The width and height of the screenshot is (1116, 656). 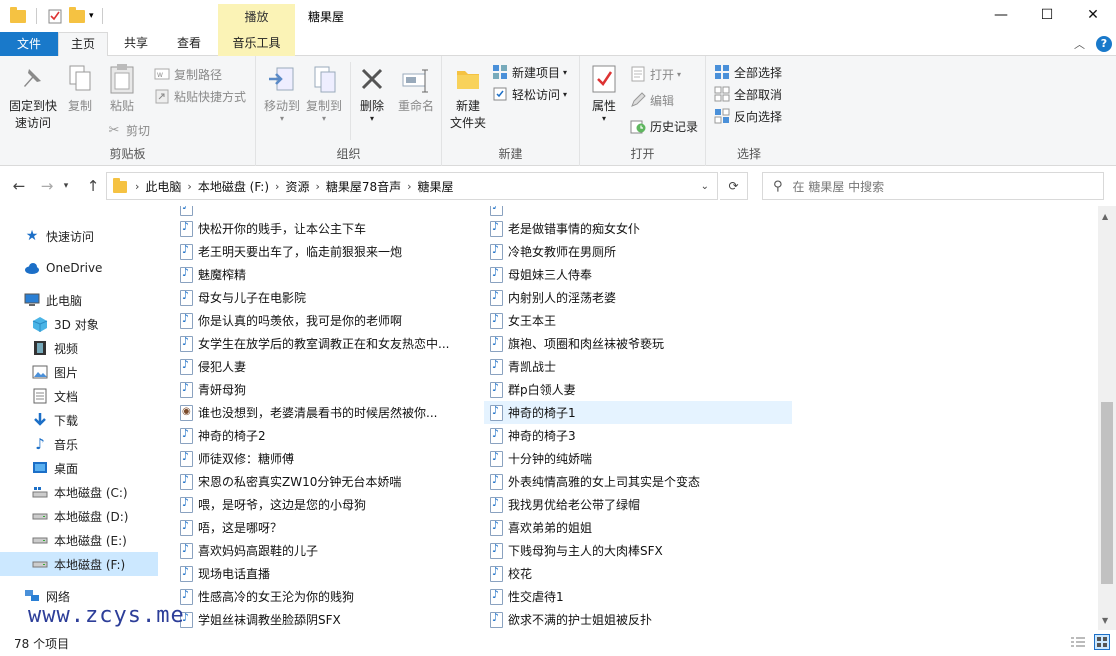 I want to click on nav-drive-f: 本地磁盘 (F:), so click(x=79, y=564).